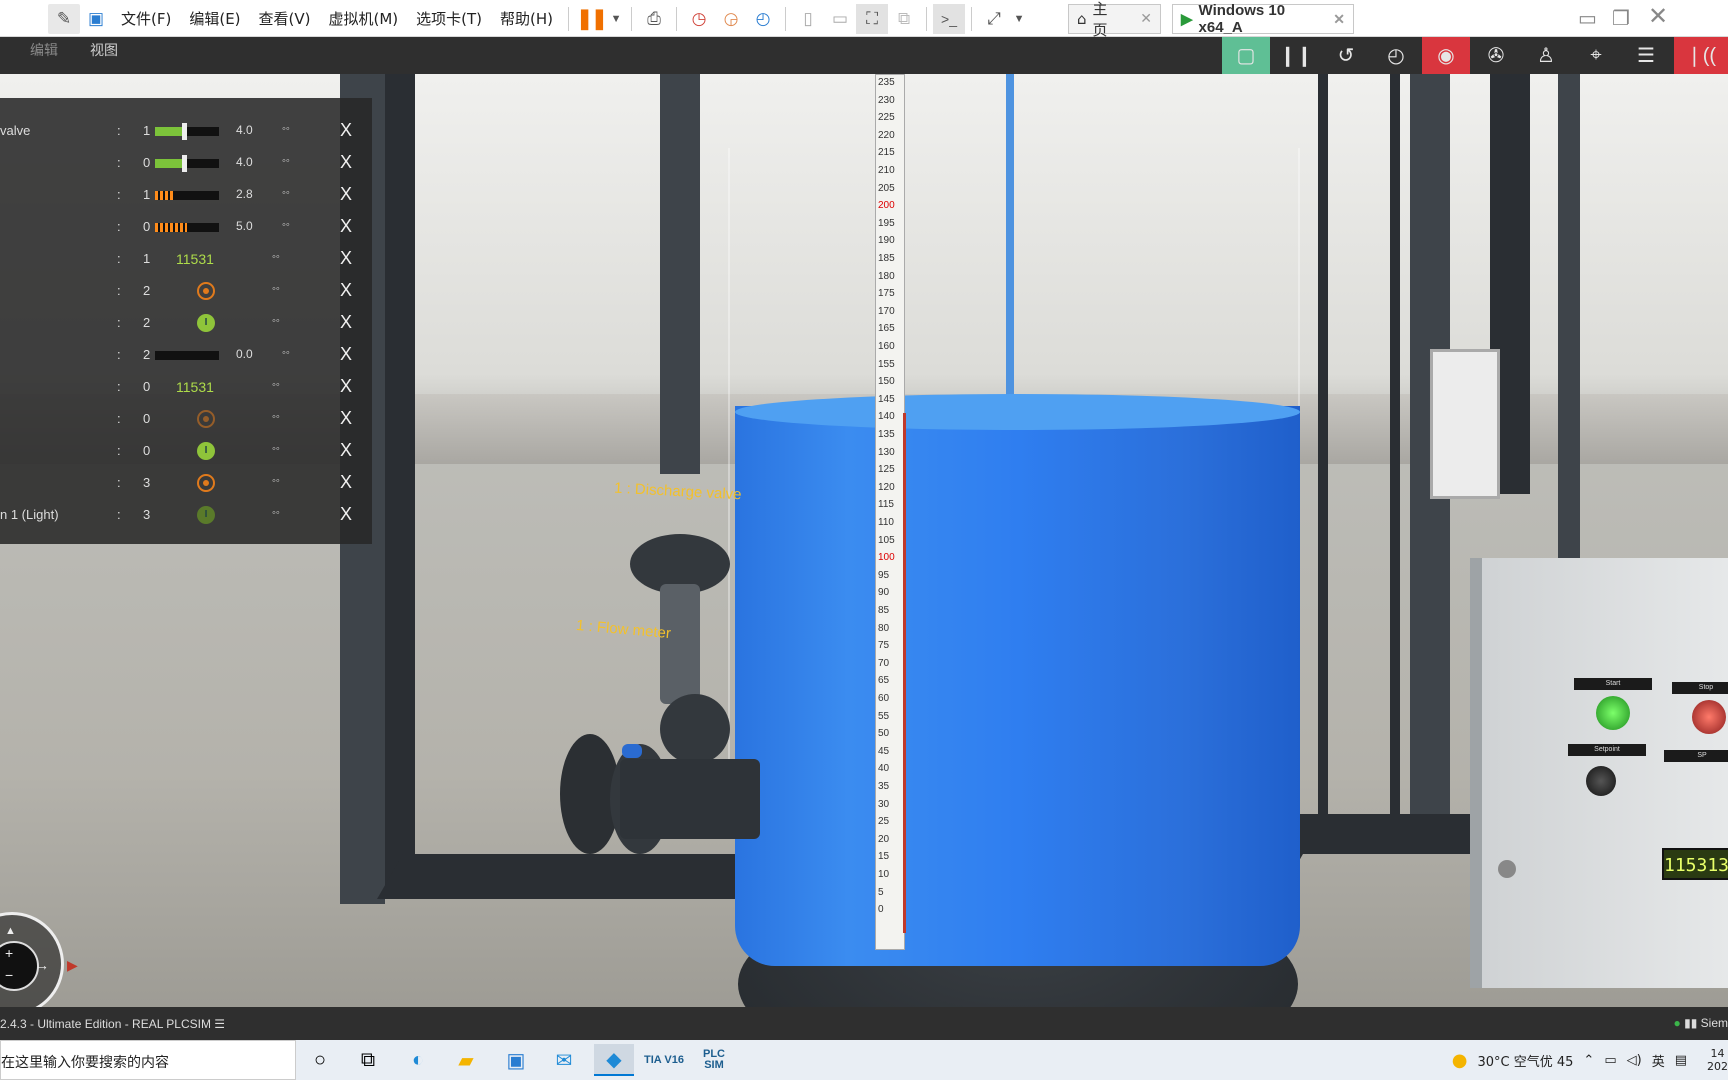 The image size is (1728, 1080). Describe the element at coordinates (872, 18) in the screenshot. I see `fullscreen-icon: ⛶` at that location.